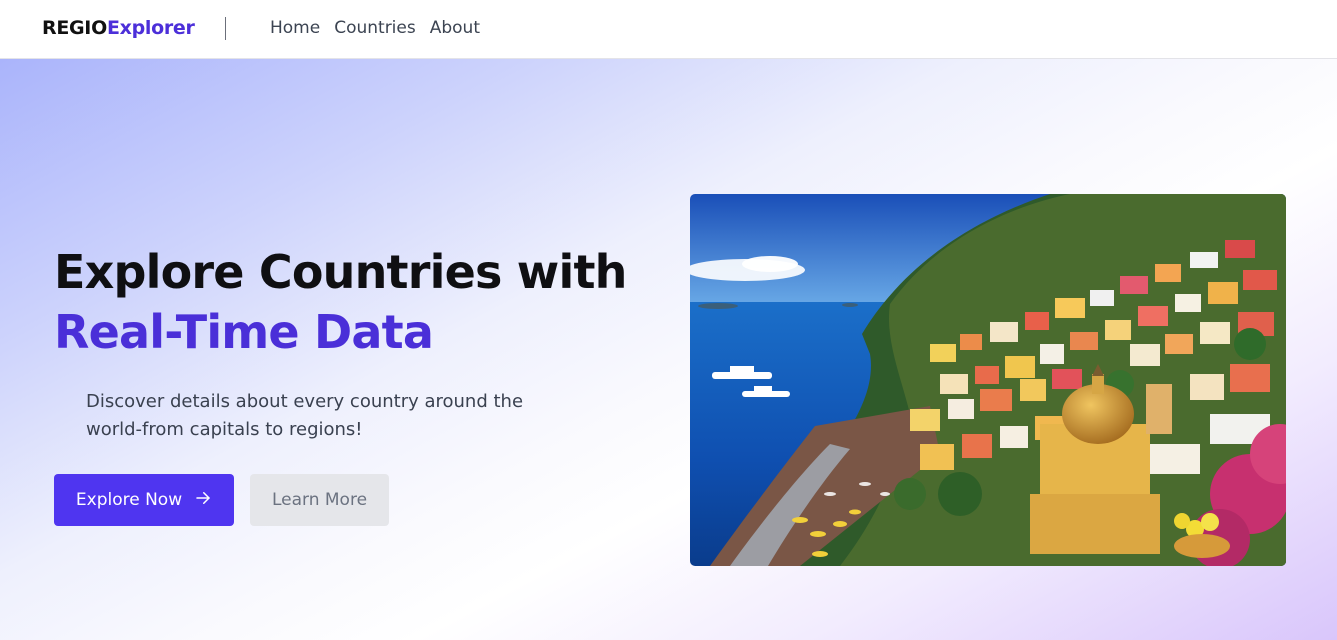  I want to click on hero-headline-accent: Real-Time Data, so click(244, 332).